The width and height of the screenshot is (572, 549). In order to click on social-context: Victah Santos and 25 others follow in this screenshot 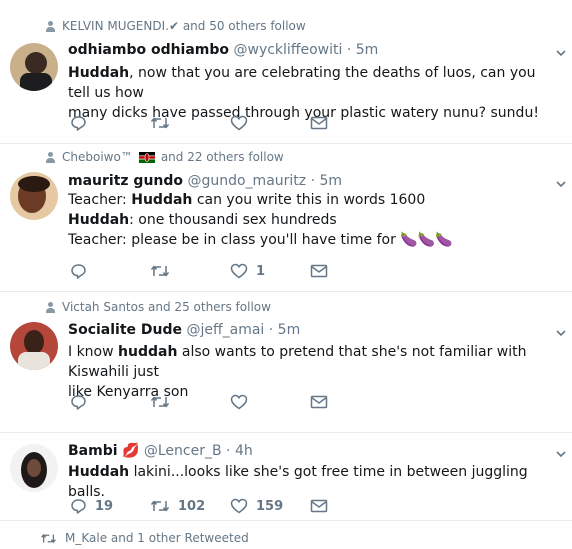, I will do `click(158, 307)`.